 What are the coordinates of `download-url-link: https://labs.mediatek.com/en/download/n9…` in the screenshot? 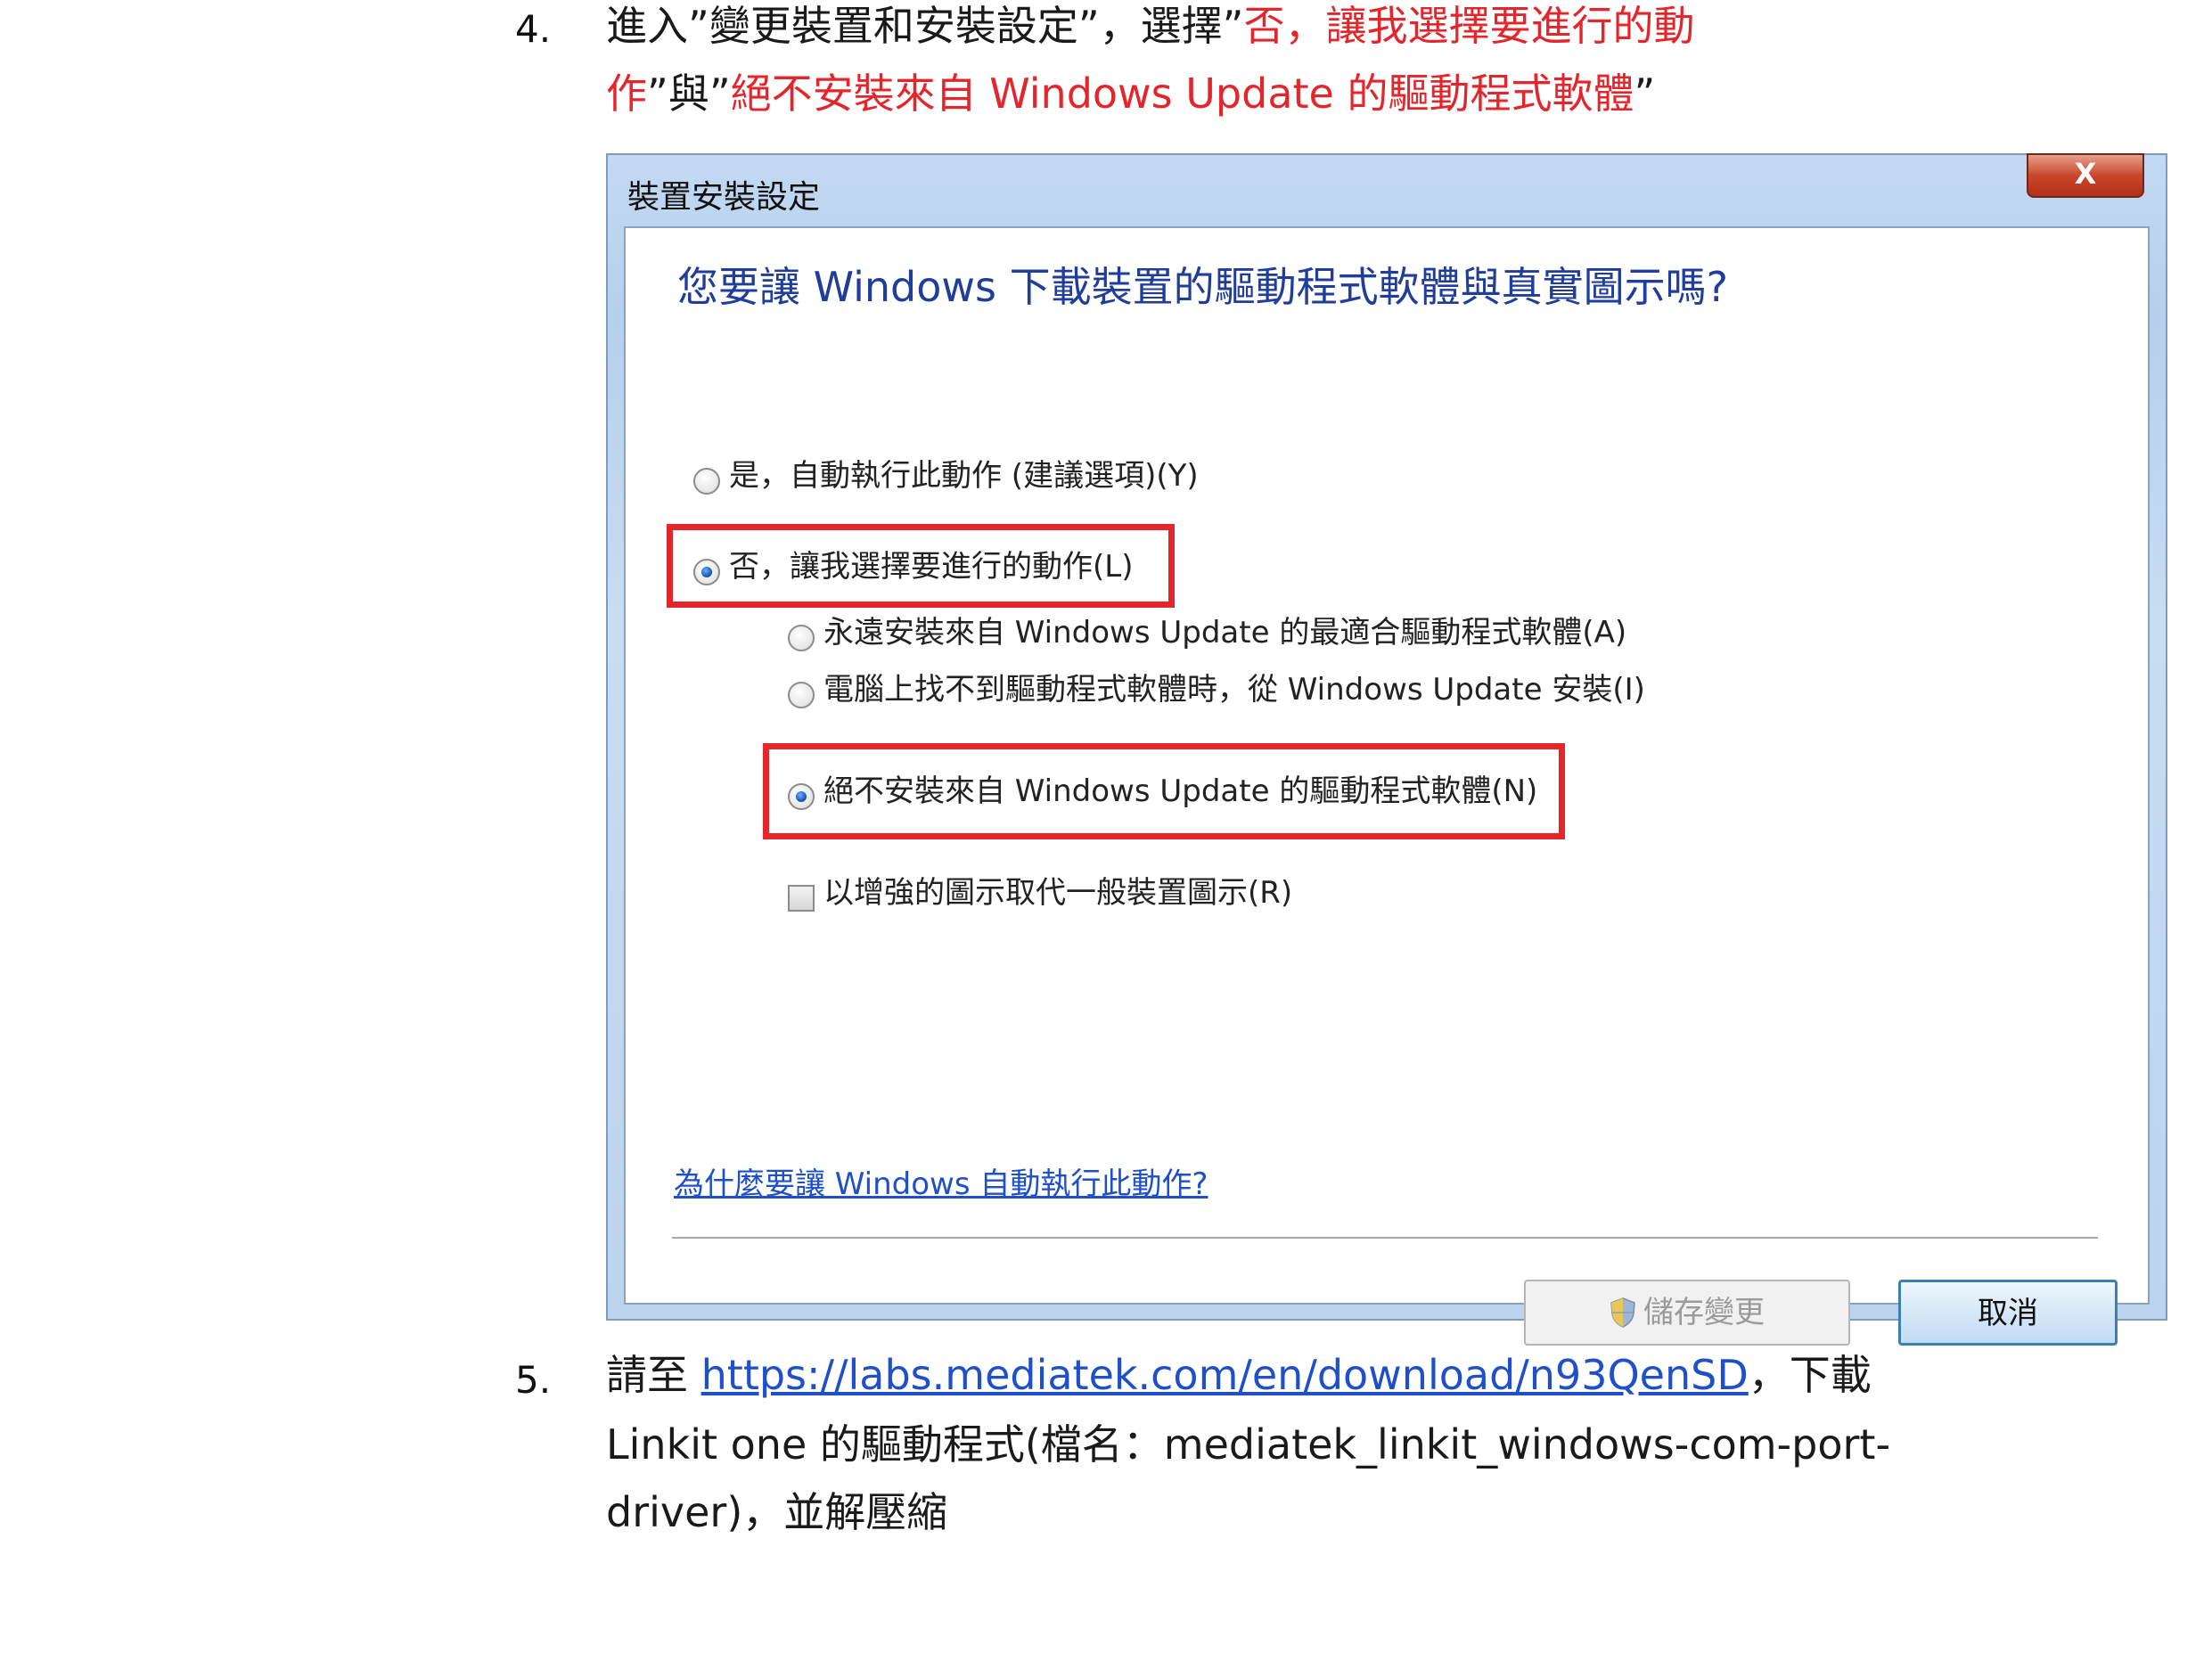 It's located at (1225, 1375).